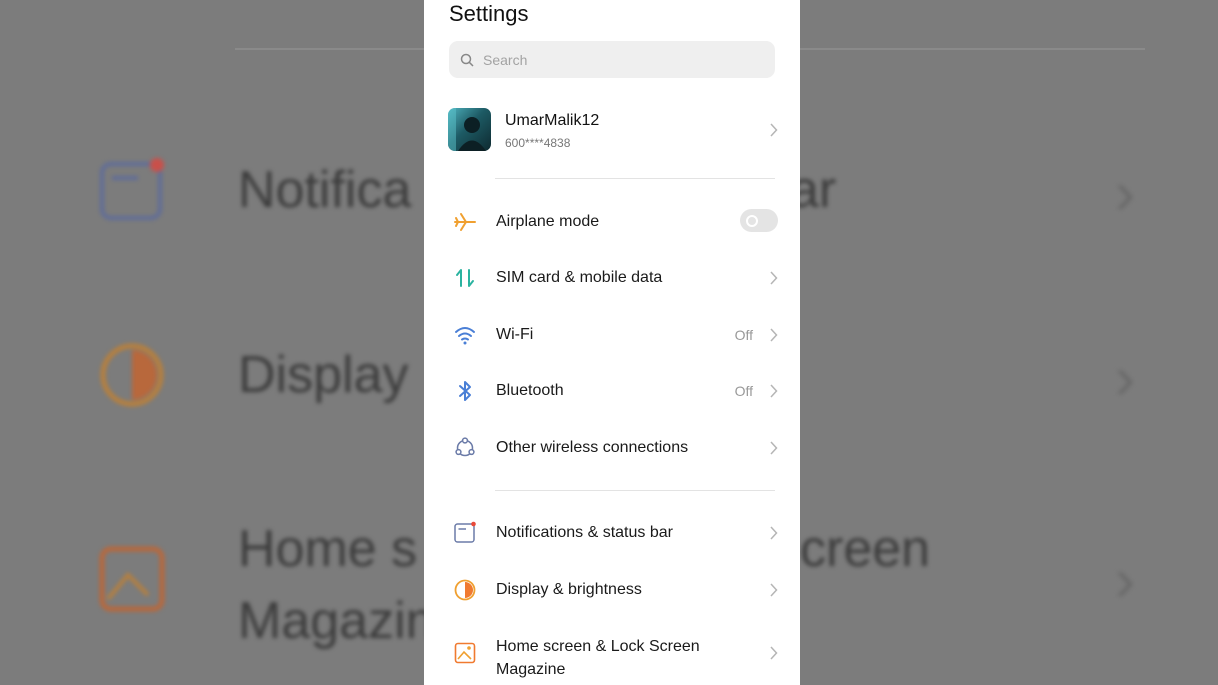 This screenshot has width=1218, height=685. Describe the element at coordinates (613, 222) in the screenshot. I see `airplane-mode-row: Airplane mode` at that location.